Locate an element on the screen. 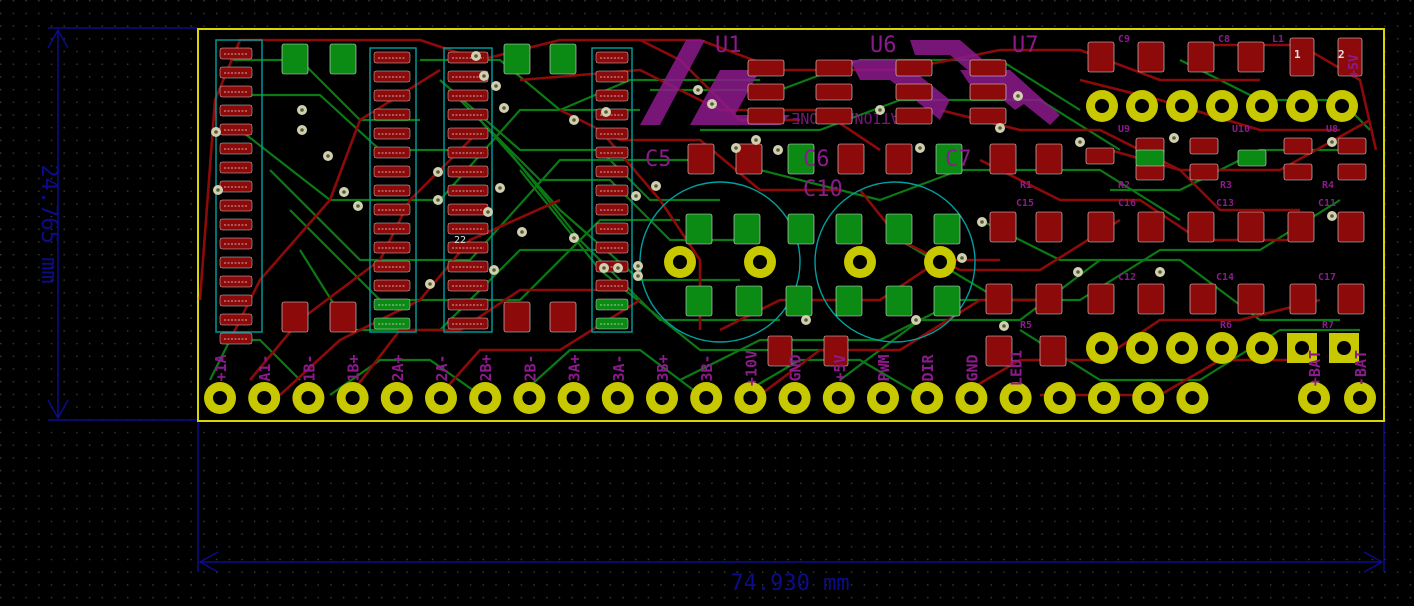  pin-label: DIR is located at coordinates (928, 367).